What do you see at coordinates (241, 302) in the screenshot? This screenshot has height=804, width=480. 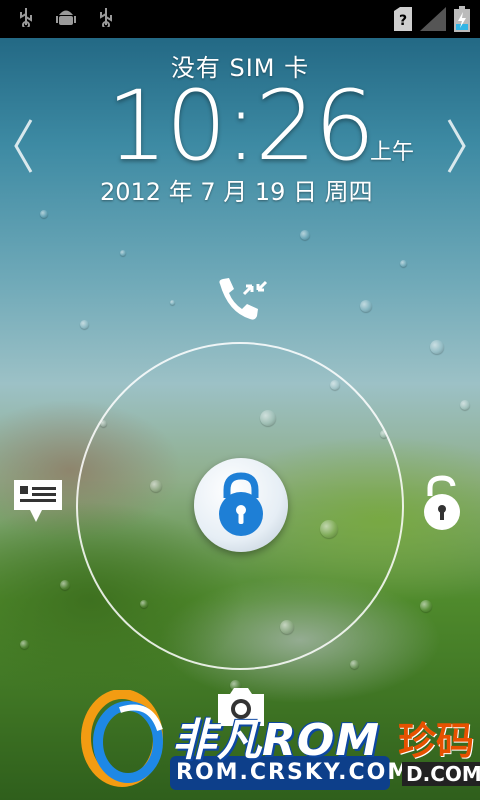 I see `phone-icon` at bounding box center [241, 302].